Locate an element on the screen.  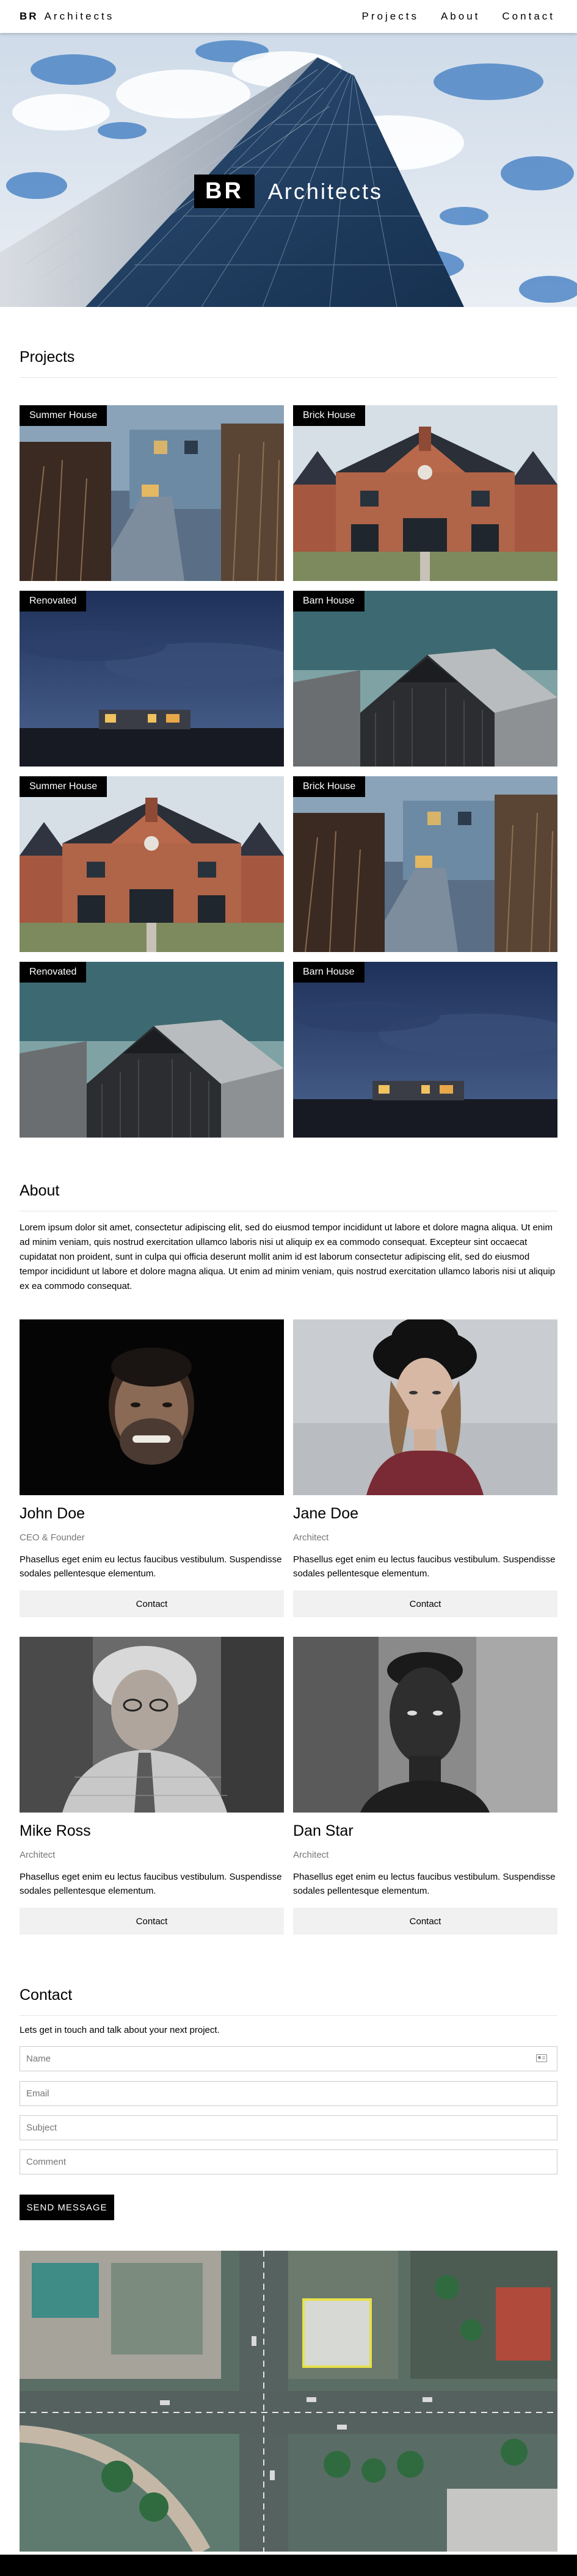
projects-header: Projects is located at coordinates (288, 363).